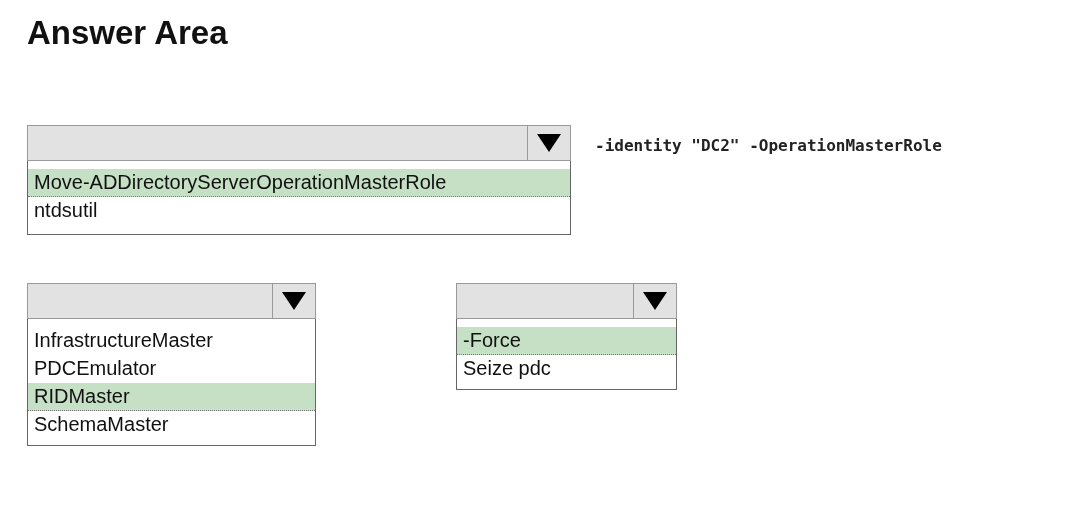 Image resolution: width=1083 pixels, height=524 pixels. What do you see at coordinates (171, 397) in the screenshot?
I see `dropdown-option: RIDMaster` at bounding box center [171, 397].